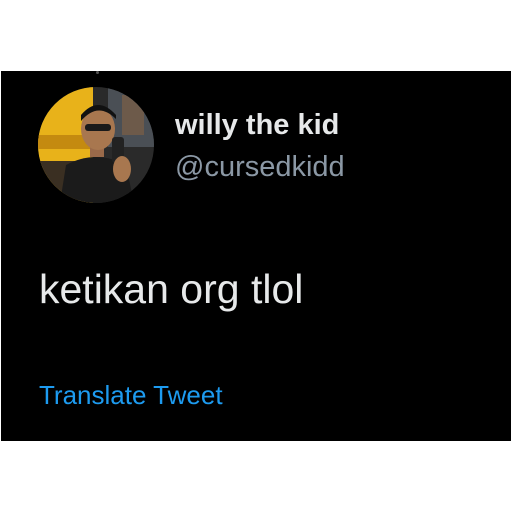 This screenshot has width=512, height=512. Describe the element at coordinates (171, 289) in the screenshot. I see `tweet-text: ketikan org tlol` at that location.